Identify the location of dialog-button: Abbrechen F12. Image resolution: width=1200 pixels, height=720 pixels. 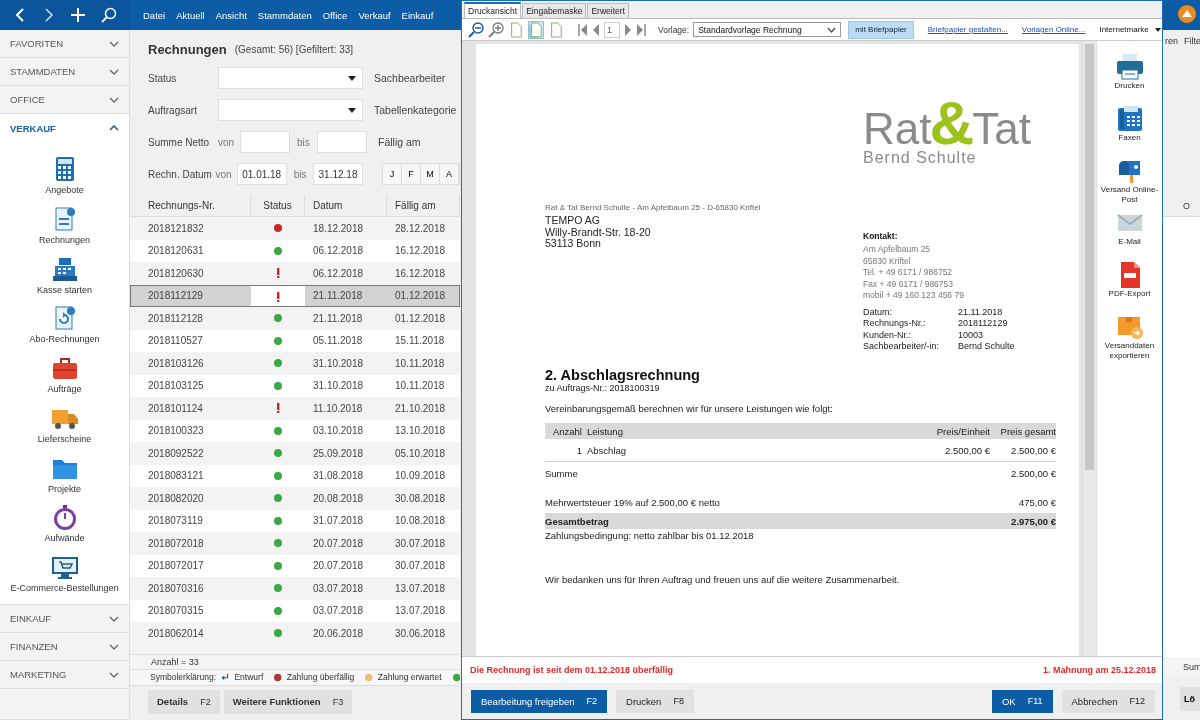
(1108, 701).